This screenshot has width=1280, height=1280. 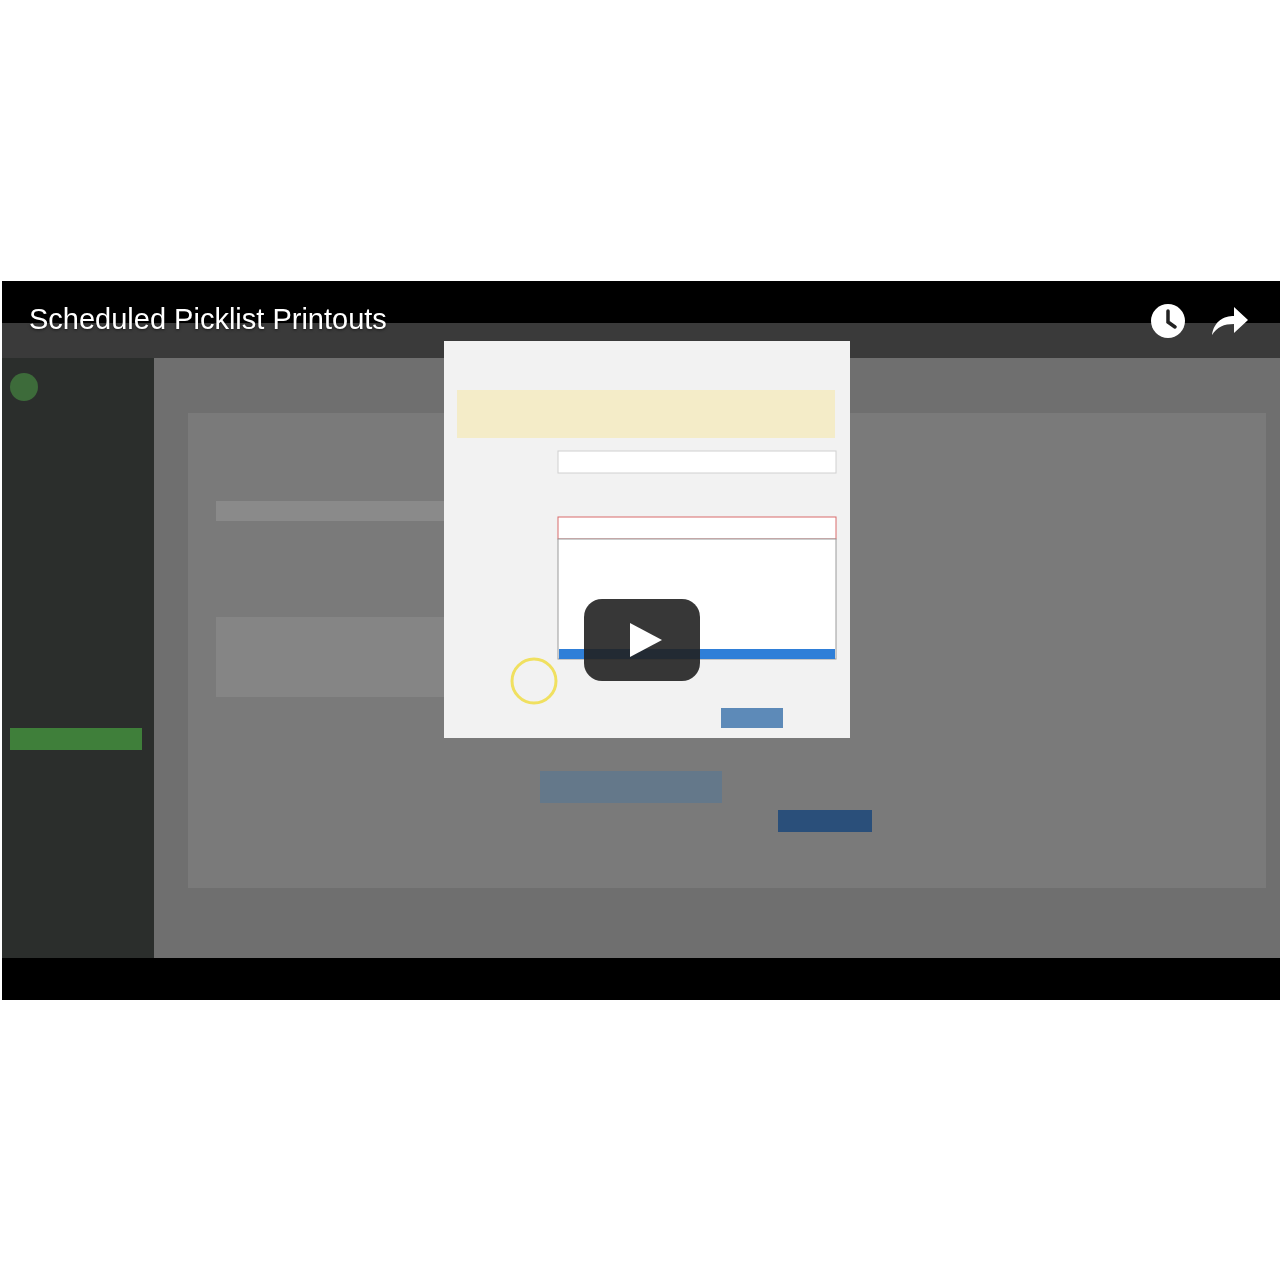 What do you see at coordinates (1168, 321) in the screenshot?
I see `clock-icon` at bounding box center [1168, 321].